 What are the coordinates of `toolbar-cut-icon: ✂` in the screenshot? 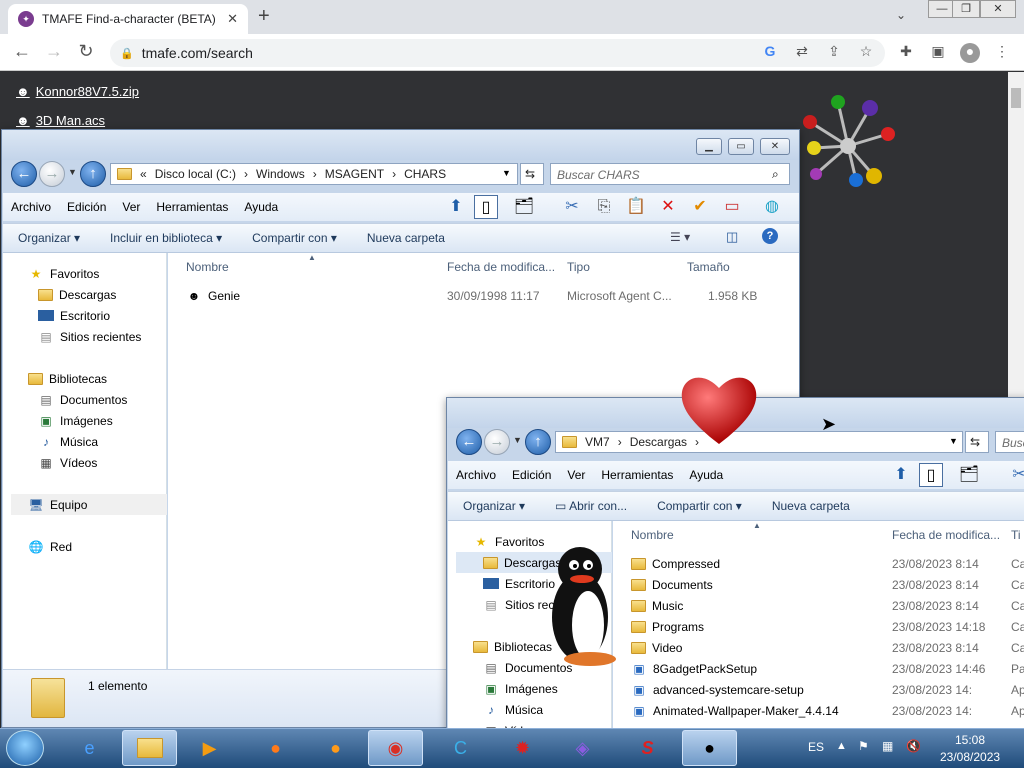 It's located at (1015, 475).